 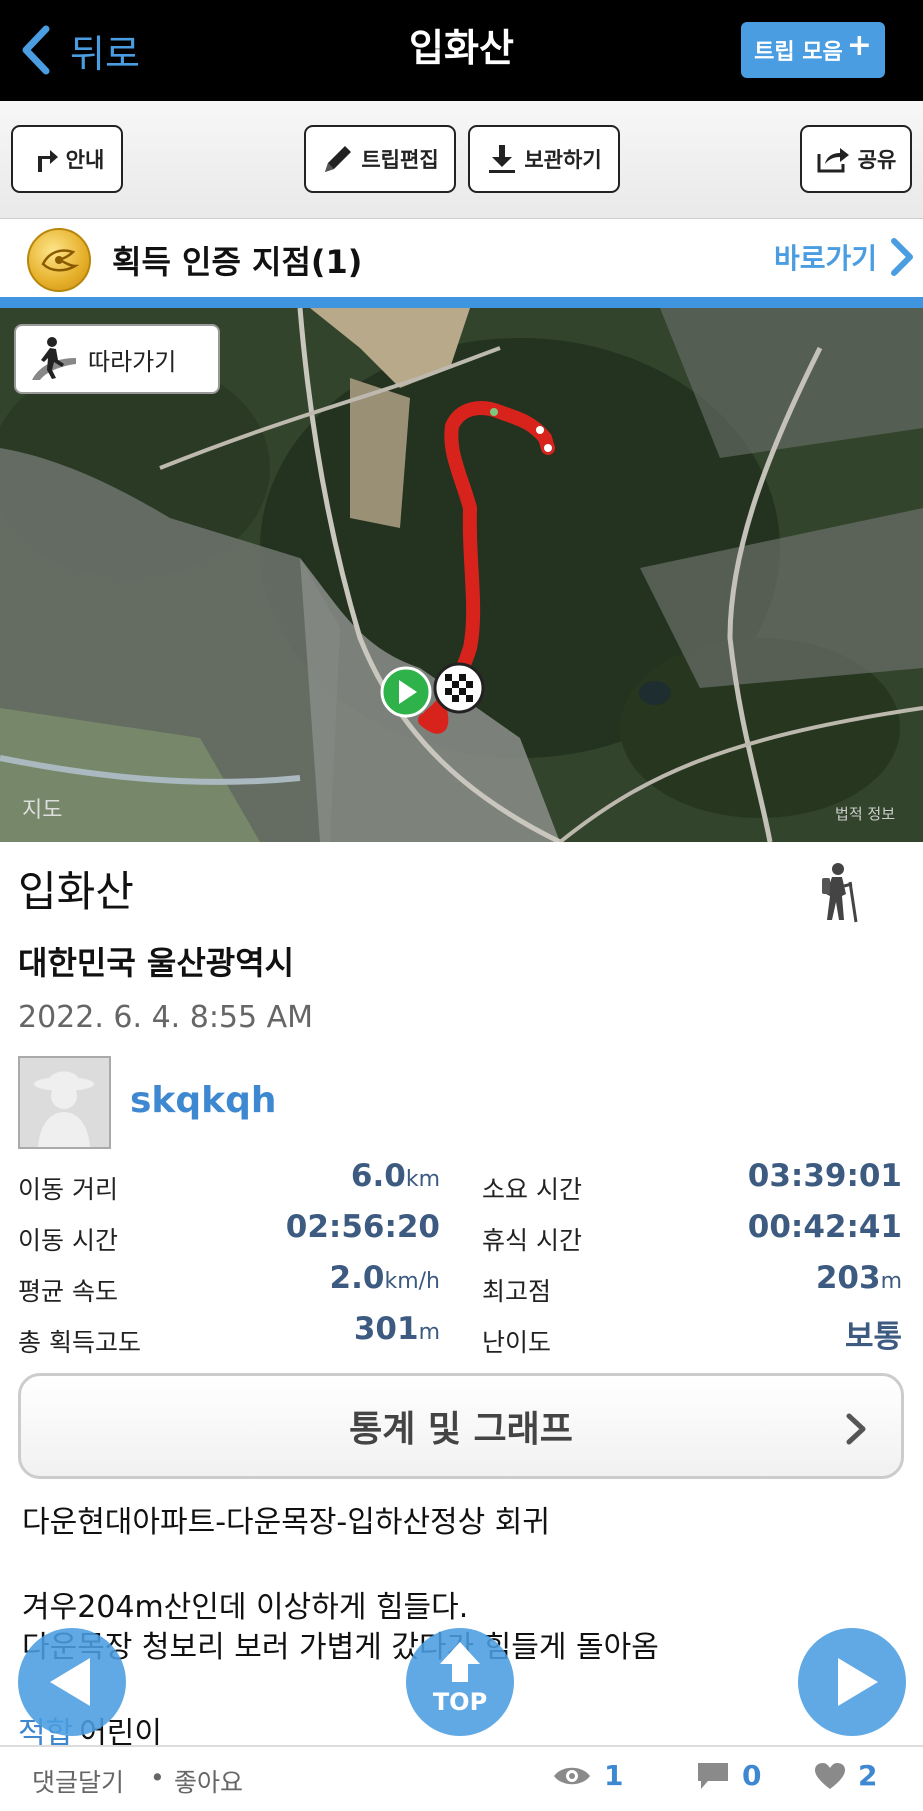 I want to click on guide-label: 안내, so click(x=85, y=160).